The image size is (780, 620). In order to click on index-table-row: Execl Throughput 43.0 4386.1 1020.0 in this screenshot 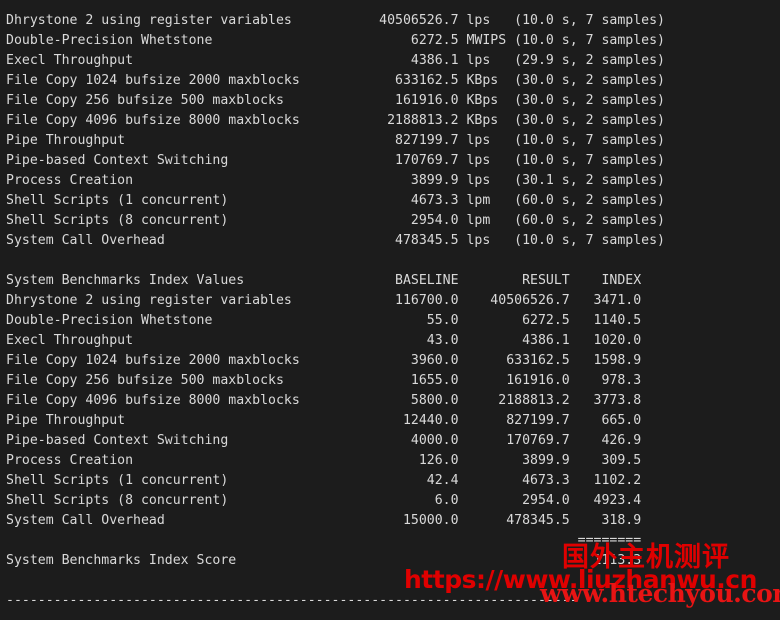, I will do `click(324, 340)`.